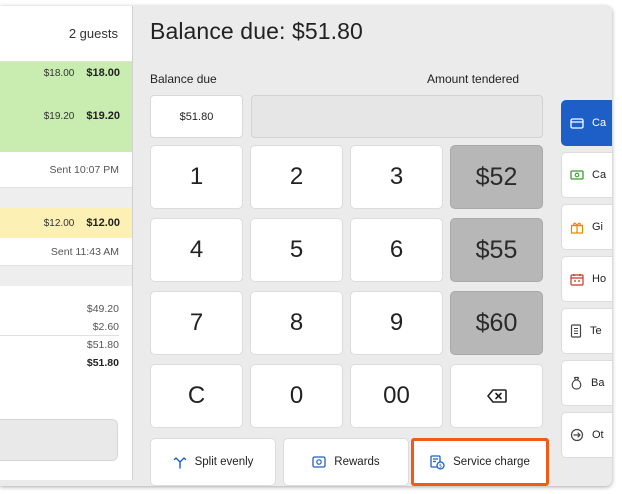 This screenshot has width=622, height=494. What do you see at coordinates (586, 123) in the screenshot?
I see `tender-type-card: Ca` at bounding box center [586, 123].